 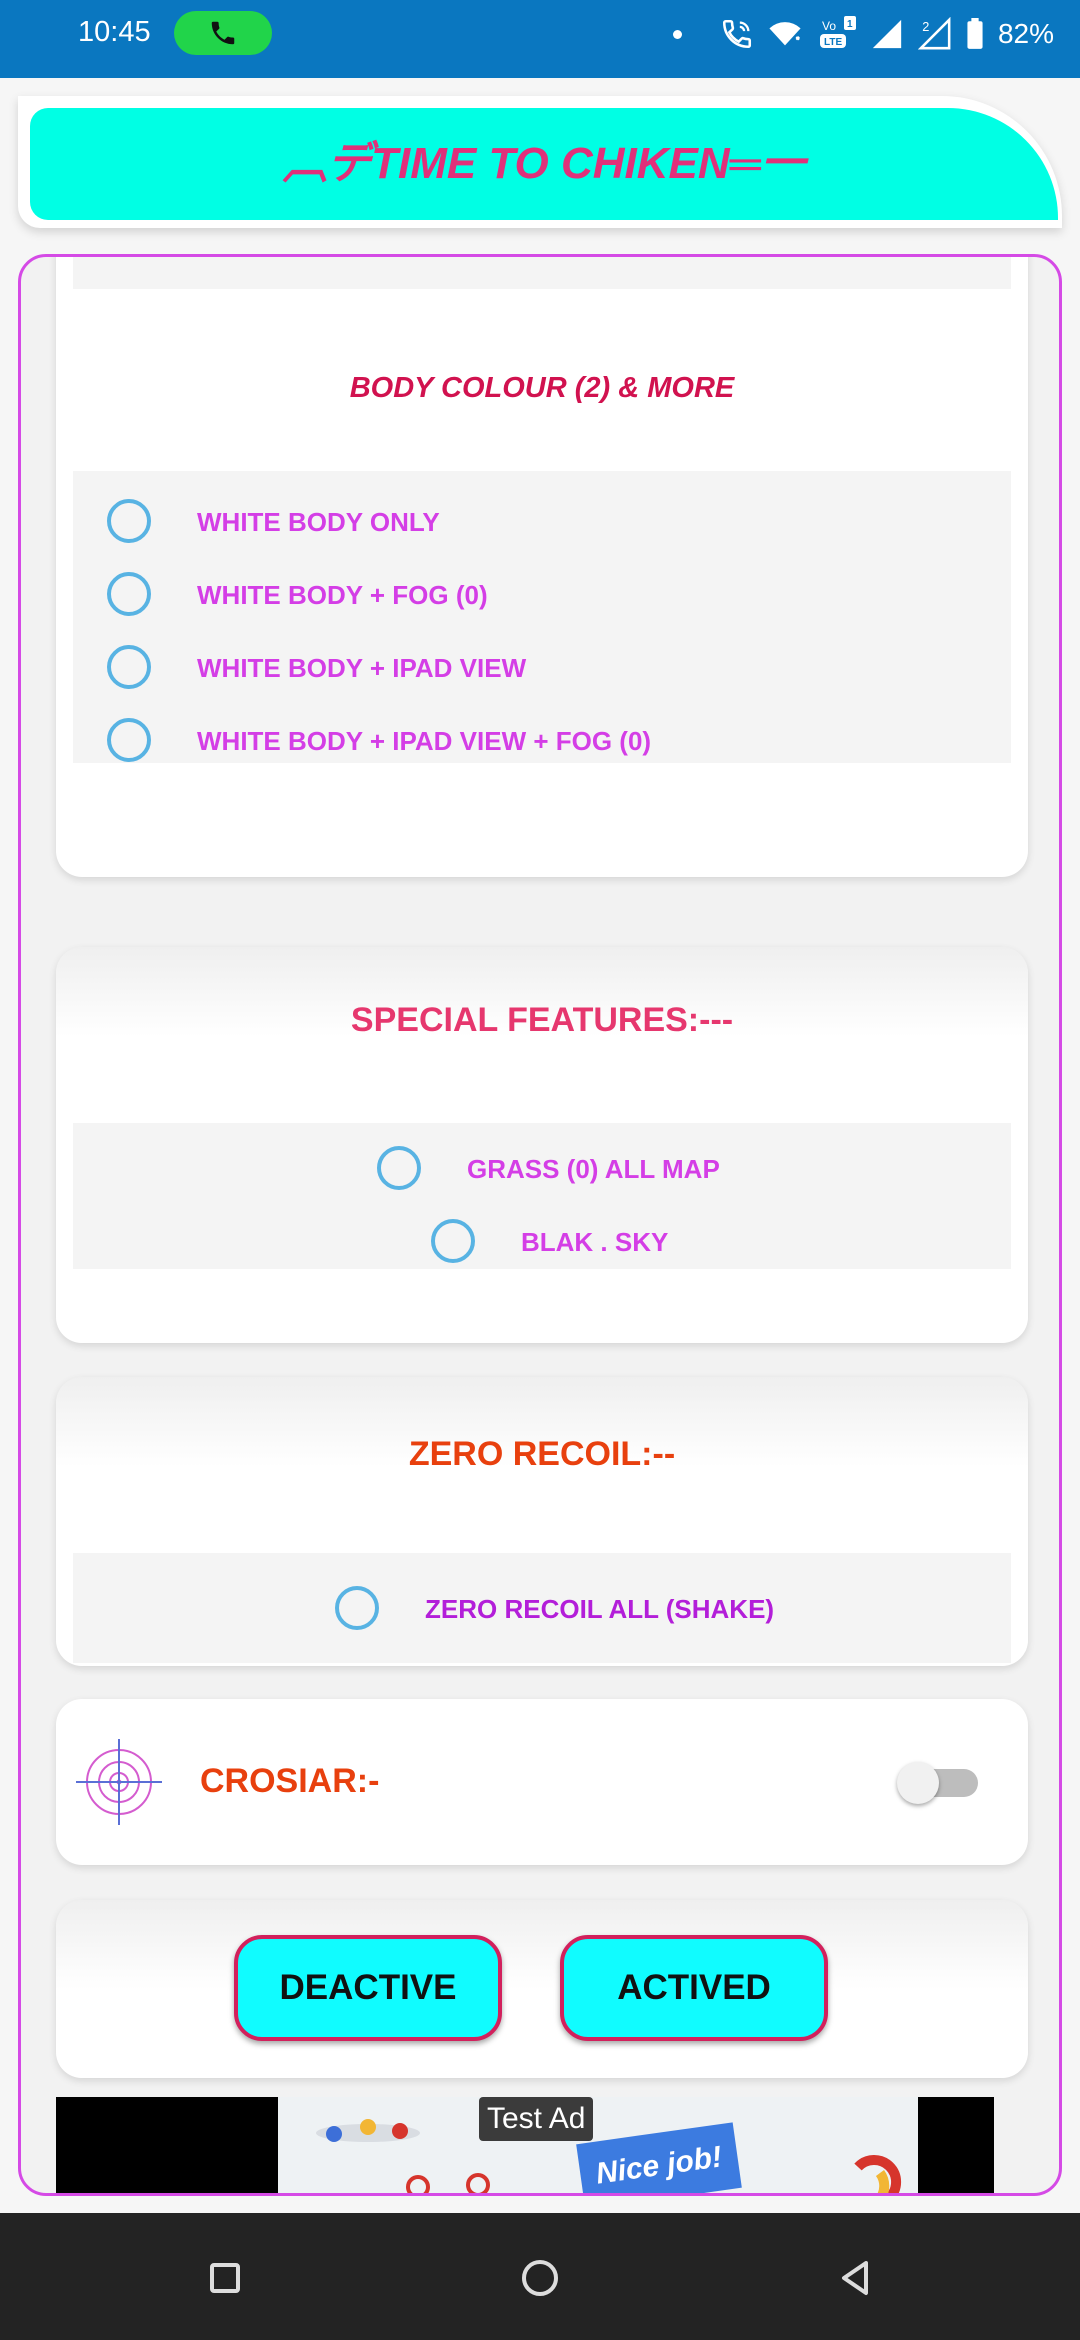 What do you see at coordinates (542, 1454) in the screenshot?
I see `zero-recoil-title: ZERO RECOIL:--` at bounding box center [542, 1454].